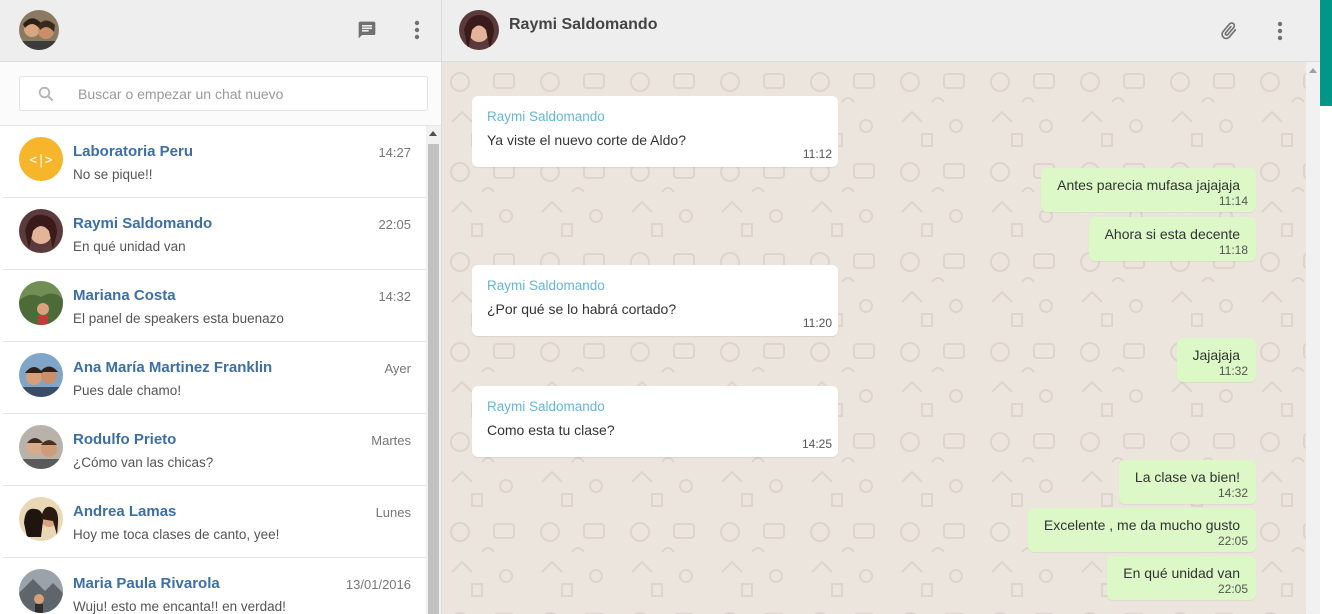 Image resolution: width=1332 pixels, height=614 pixels. I want to click on message-text: ¿Por qué se lo habrá cortado?, so click(582, 309).